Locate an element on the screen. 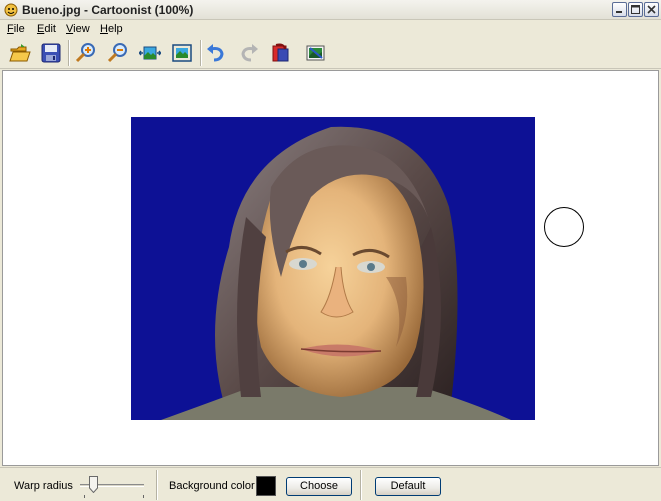  menu-file: File is located at coordinates (16, 29).